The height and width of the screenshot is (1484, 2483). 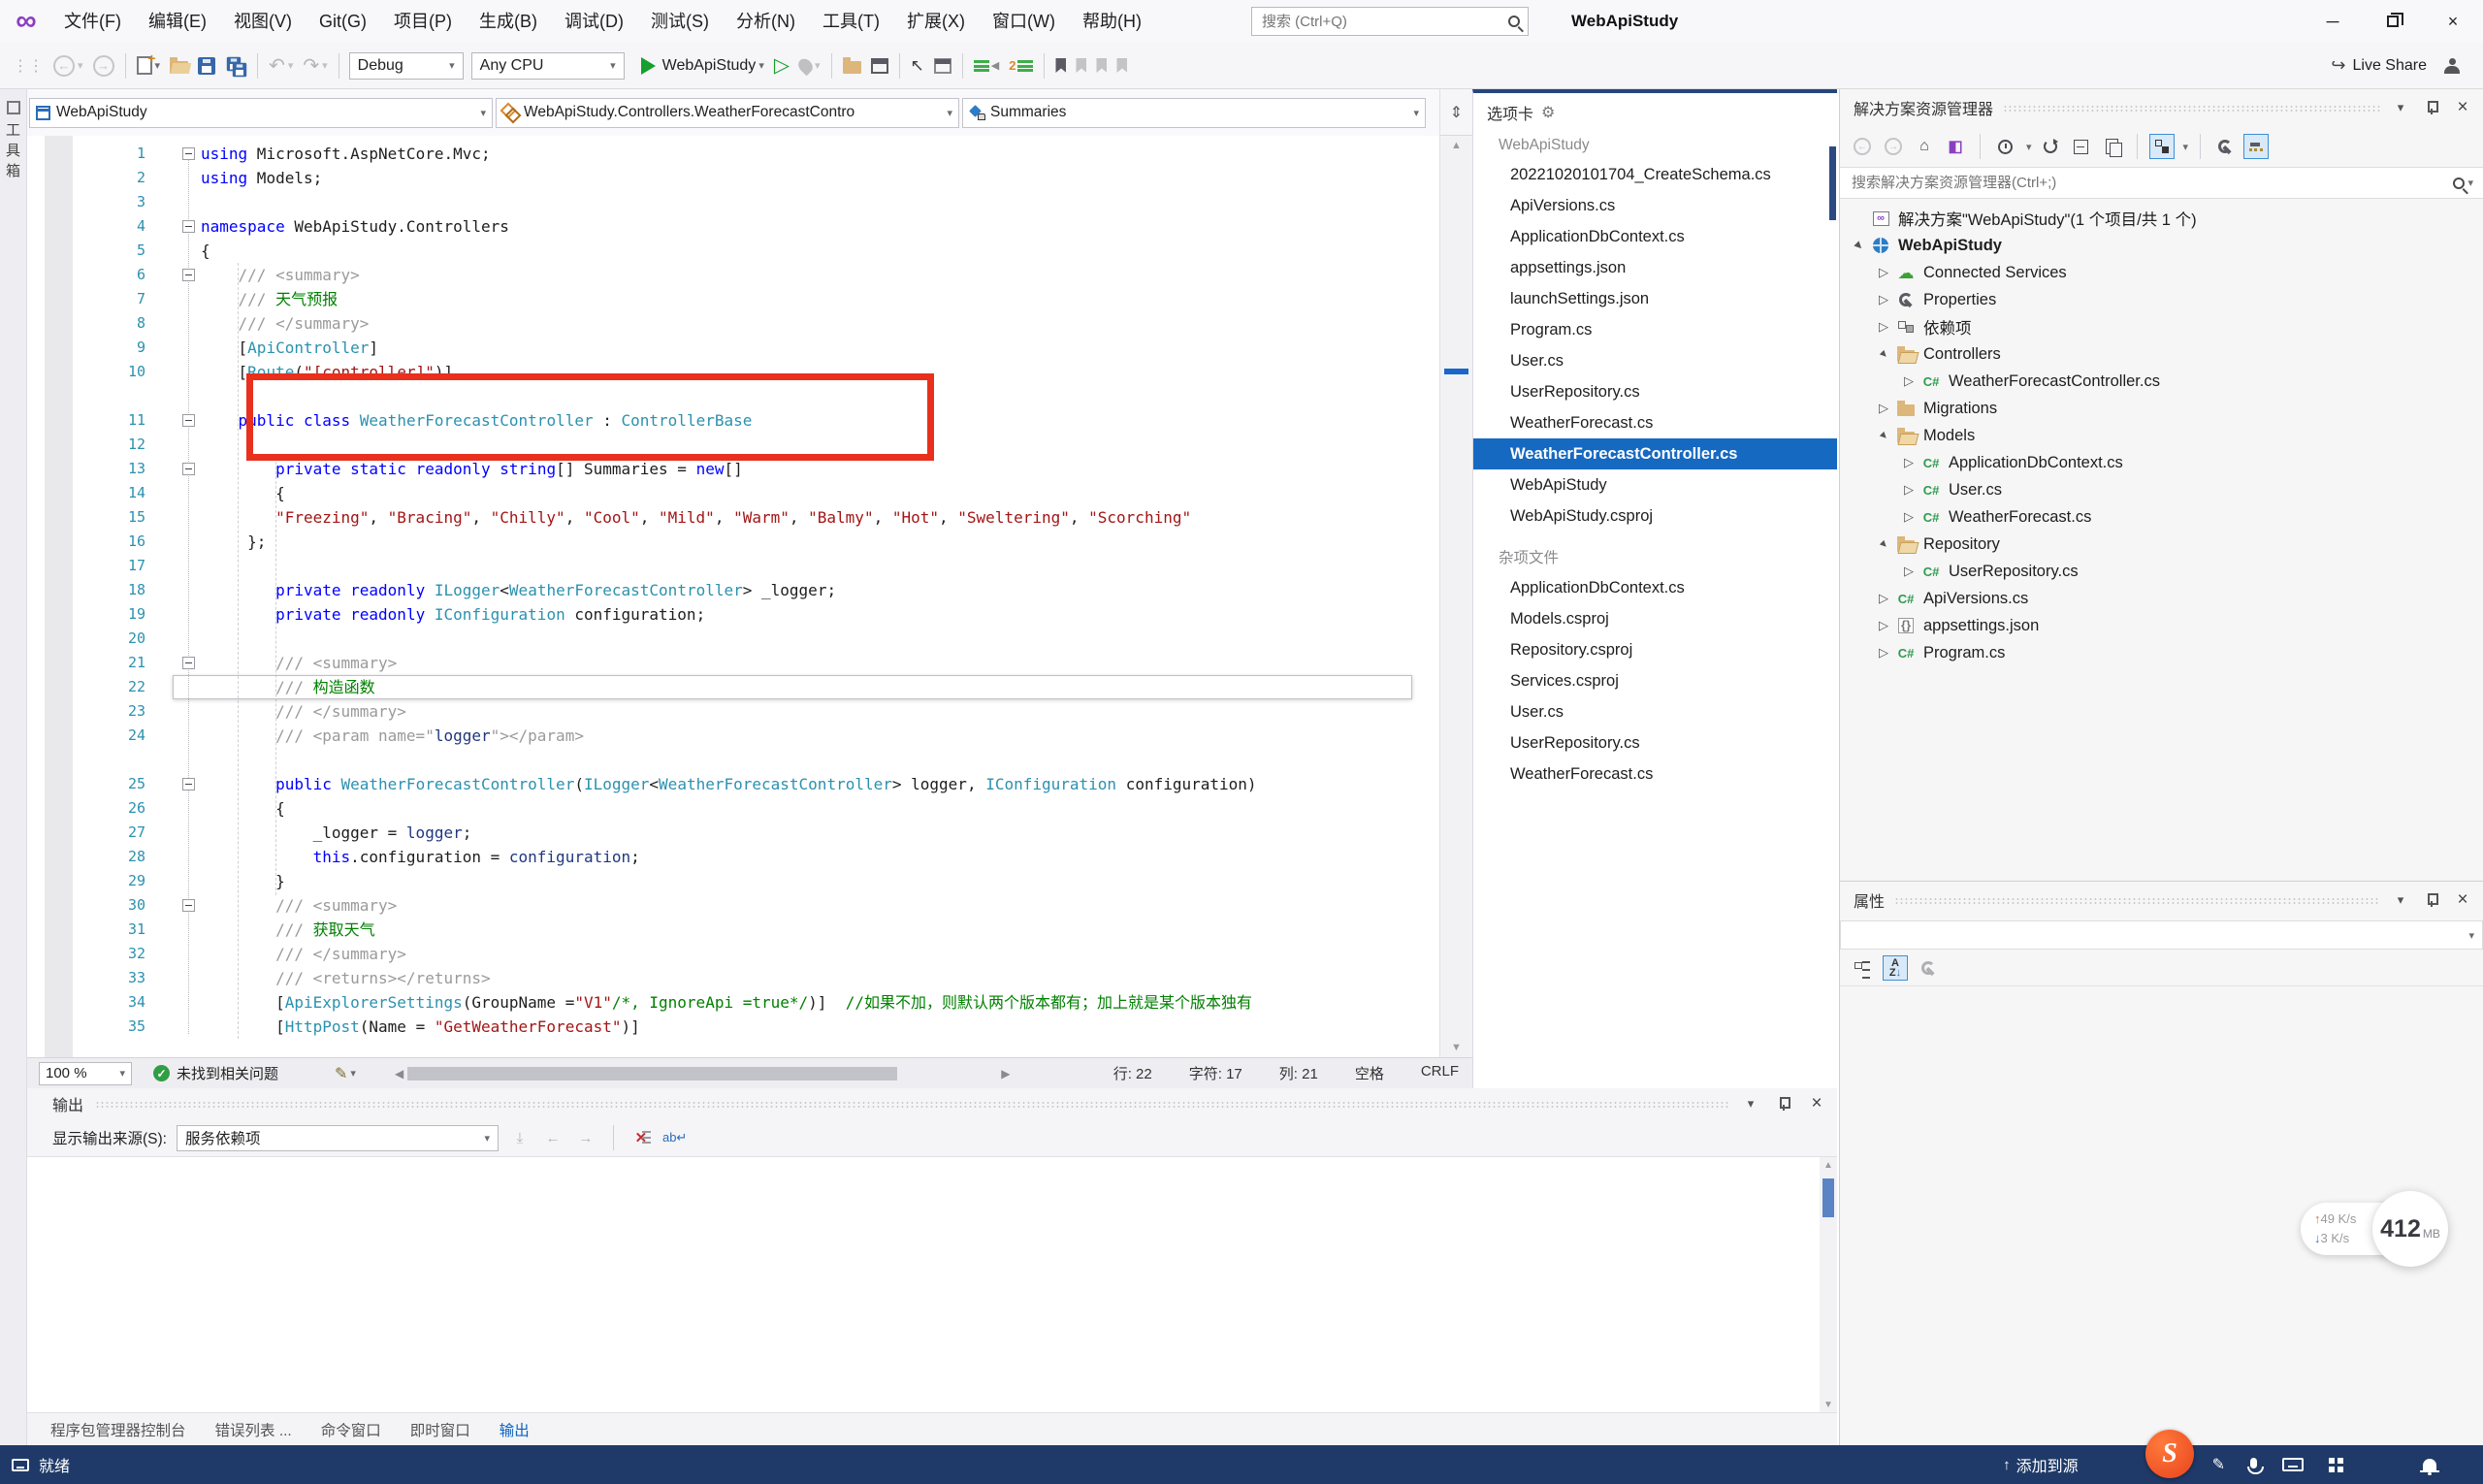 I want to click on hot-reload-button: ▾, so click(x=809, y=66).